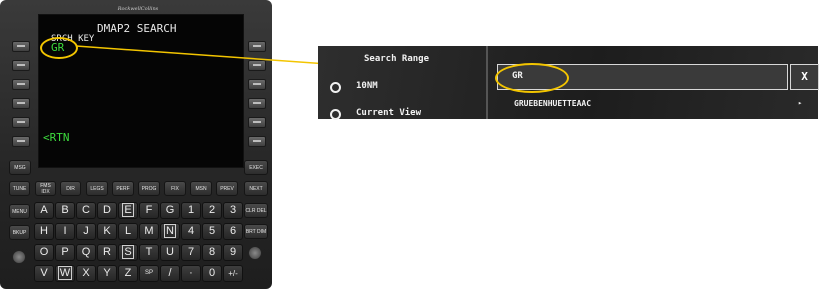 This screenshot has width=819, height=289. I want to click on panel-divider, so click(487, 82).